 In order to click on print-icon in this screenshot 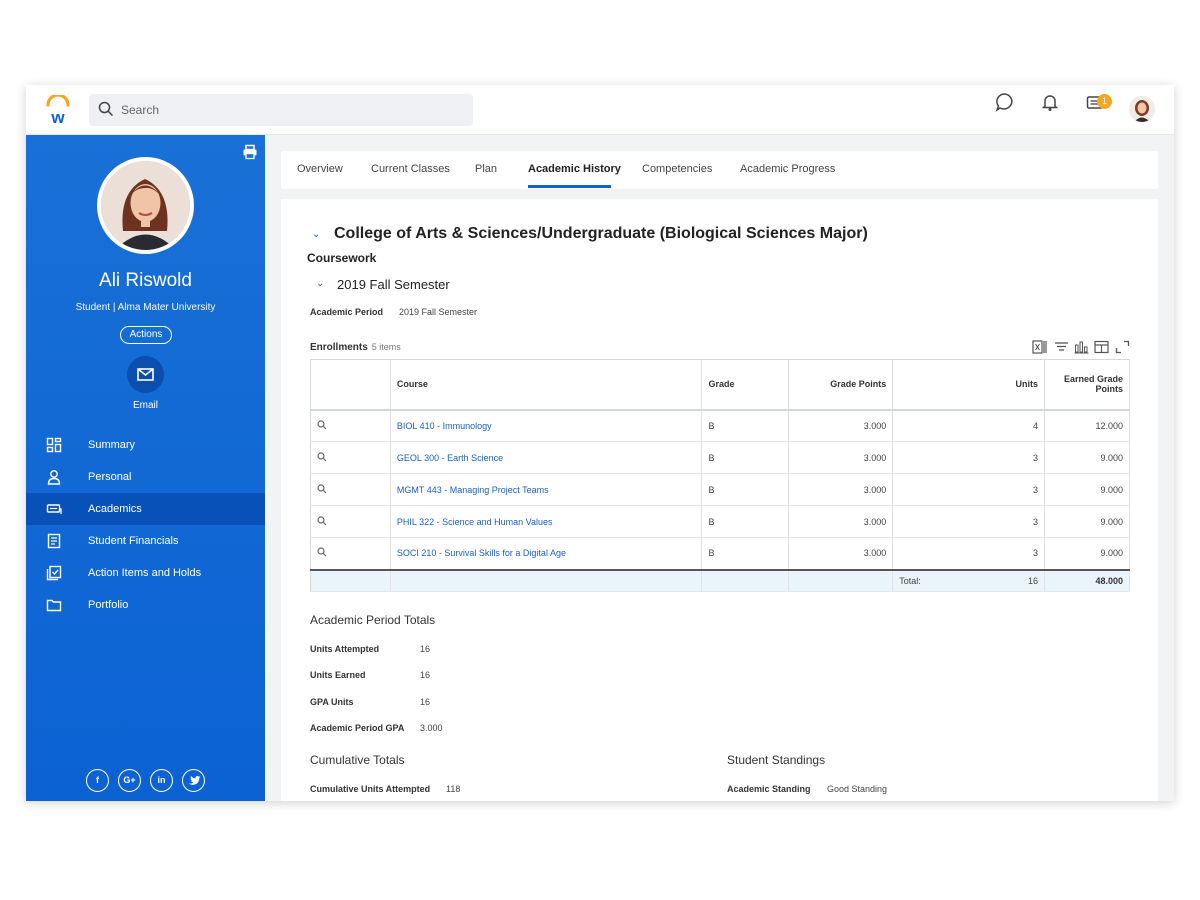, I will do `click(250, 152)`.